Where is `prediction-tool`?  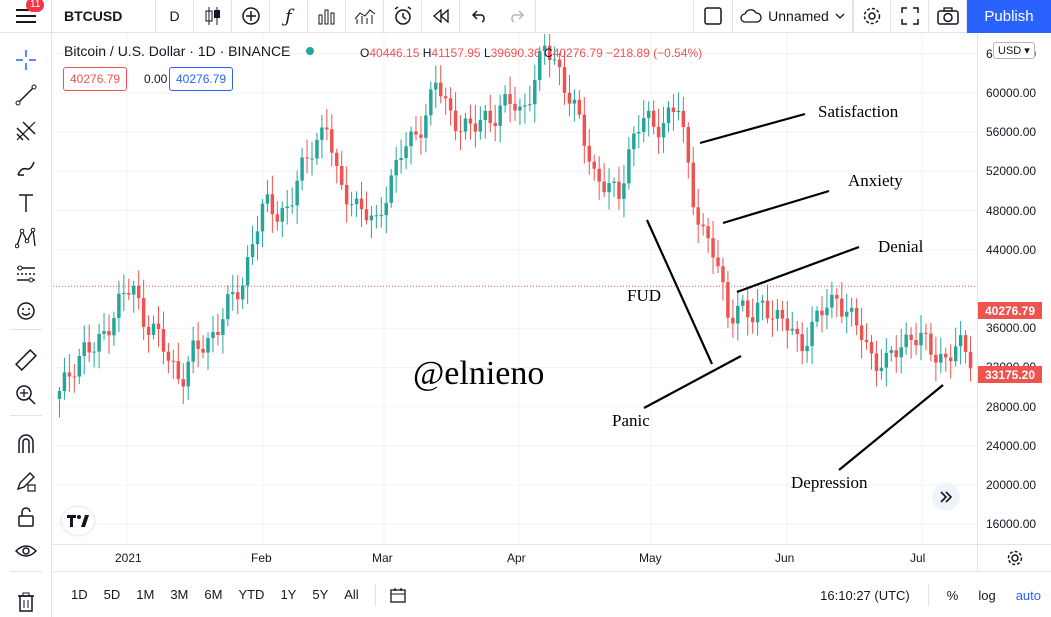 prediction-tool is located at coordinates (26, 238).